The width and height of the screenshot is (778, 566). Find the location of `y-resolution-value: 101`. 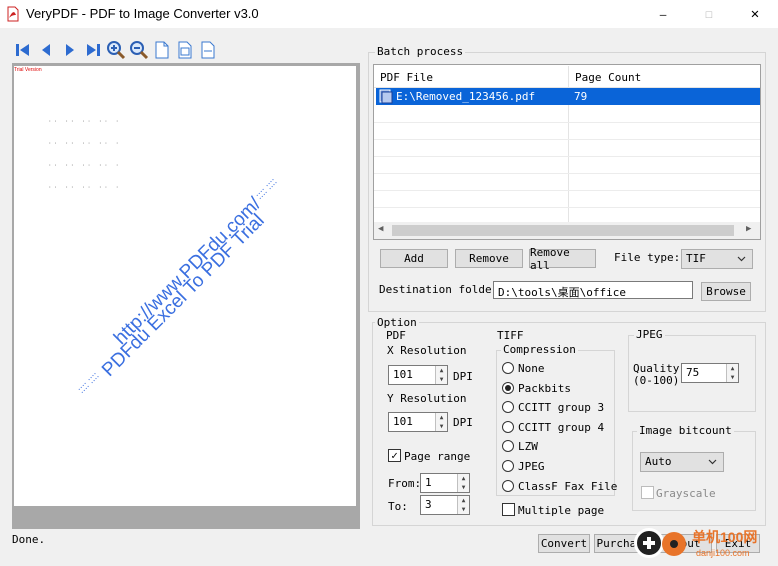

y-resolution-value: 101 is located at coordinates (403, 421).